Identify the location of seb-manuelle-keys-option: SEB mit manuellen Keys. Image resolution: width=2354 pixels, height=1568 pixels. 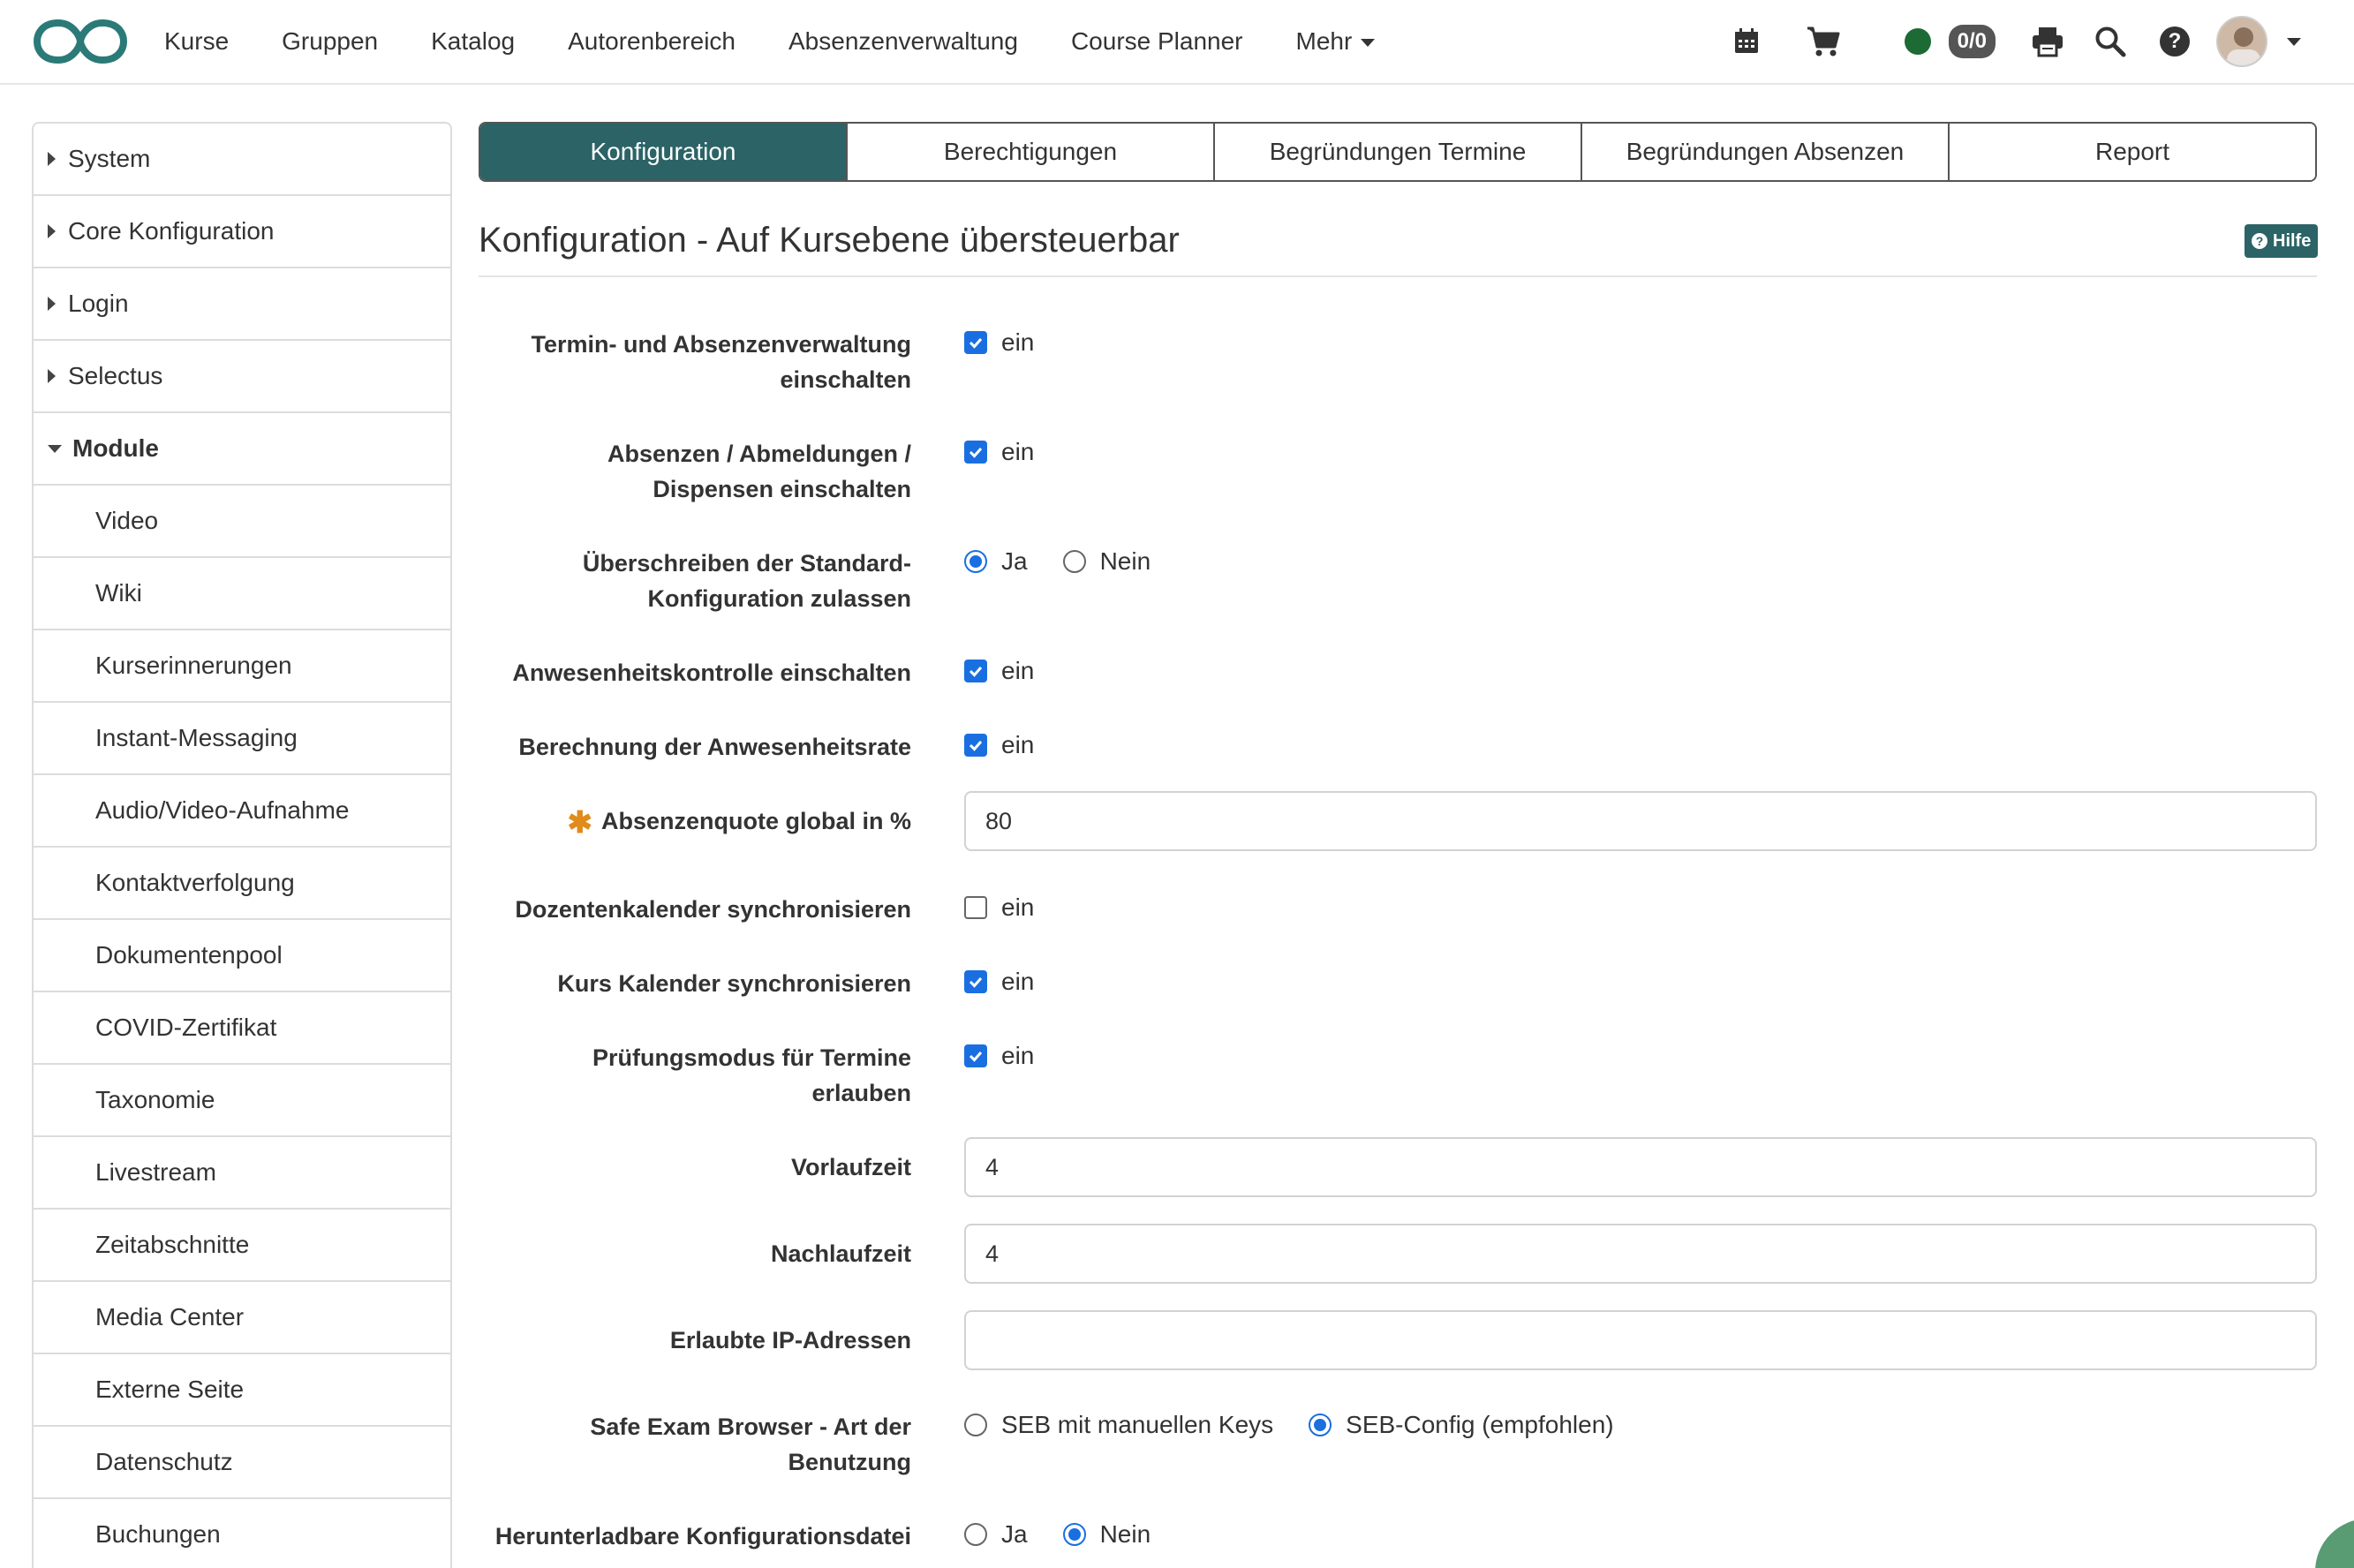
(1119, 1425).